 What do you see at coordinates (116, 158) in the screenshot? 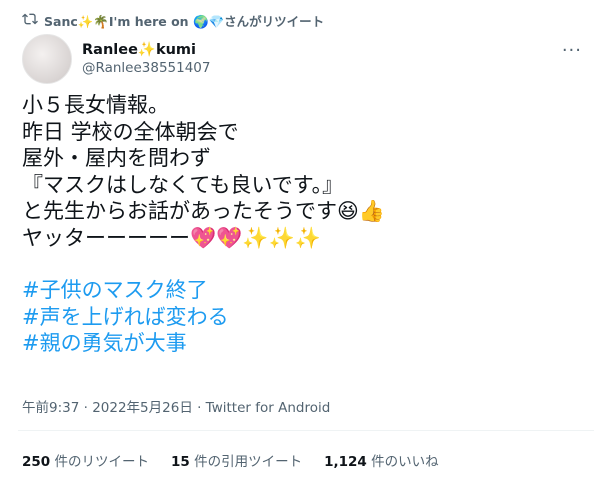
I see `tweet-line: 屋外・屋内を問わず` at bounding box center [116, 158].